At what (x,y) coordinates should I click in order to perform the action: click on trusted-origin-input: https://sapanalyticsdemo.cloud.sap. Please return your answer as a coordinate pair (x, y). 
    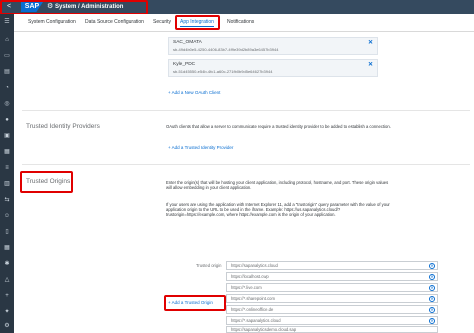
    Looking at the image, I should click on (332, 329).